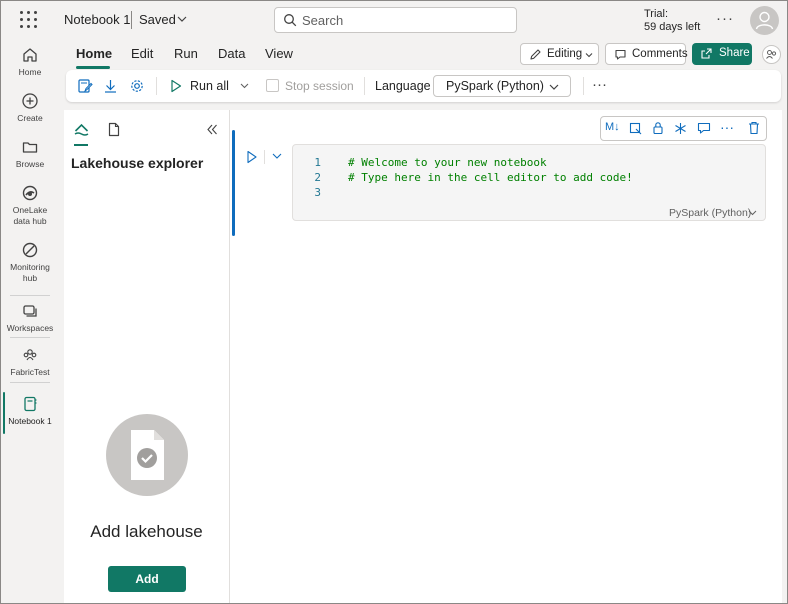 The height and width of the screenshot is (604, 788). What do you see at coordinates (710, 213) in the screenshot?
I see `cell-language-selector: PySpark (Python)` at bounding box center [710, 213].